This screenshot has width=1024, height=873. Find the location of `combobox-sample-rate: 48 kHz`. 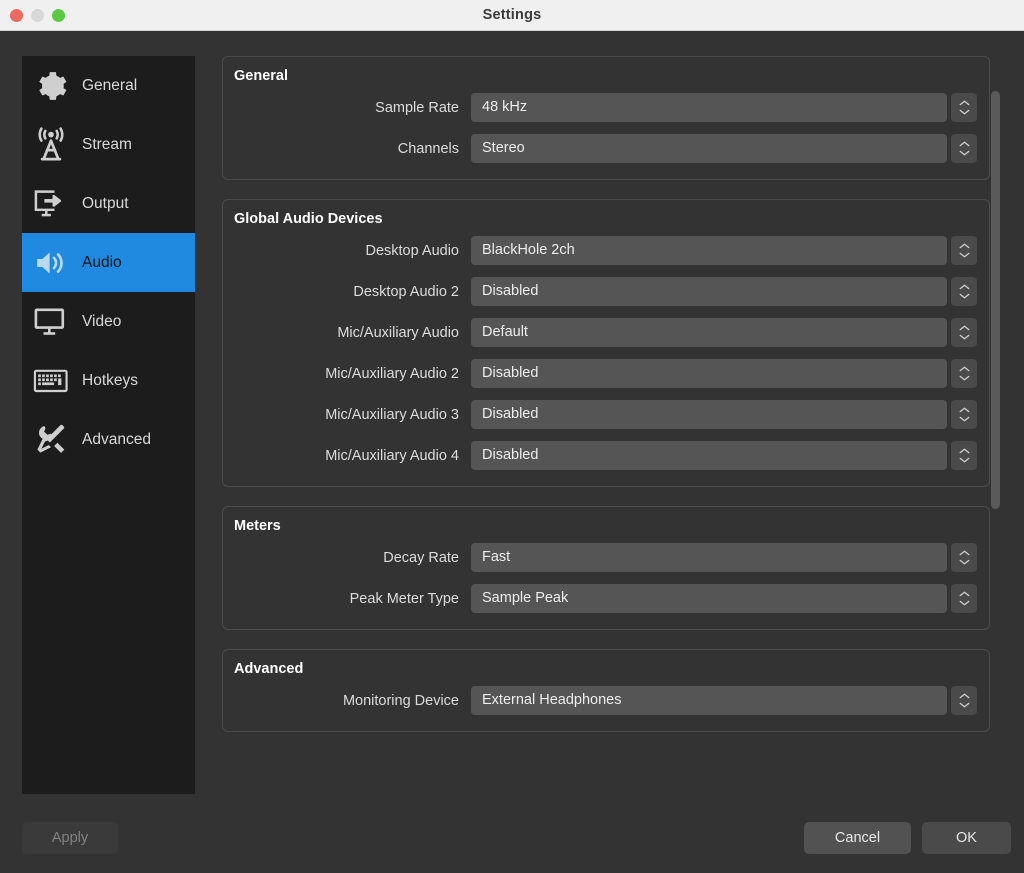

combobox-sample-rate: 48 kHz is located at coordinates (724, 107).